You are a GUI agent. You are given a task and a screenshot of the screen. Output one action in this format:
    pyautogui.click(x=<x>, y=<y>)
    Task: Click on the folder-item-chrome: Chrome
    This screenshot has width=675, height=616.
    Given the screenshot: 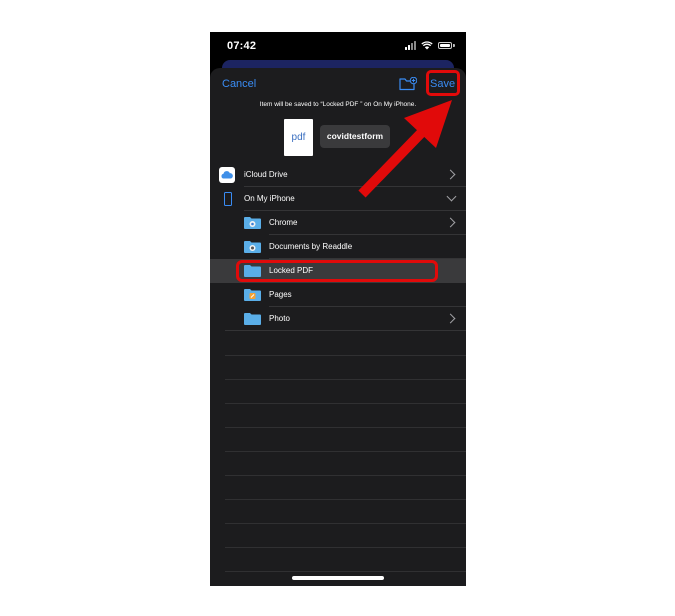 What is the action you would take?
    pyautogui.click(x=338, y=223)
    